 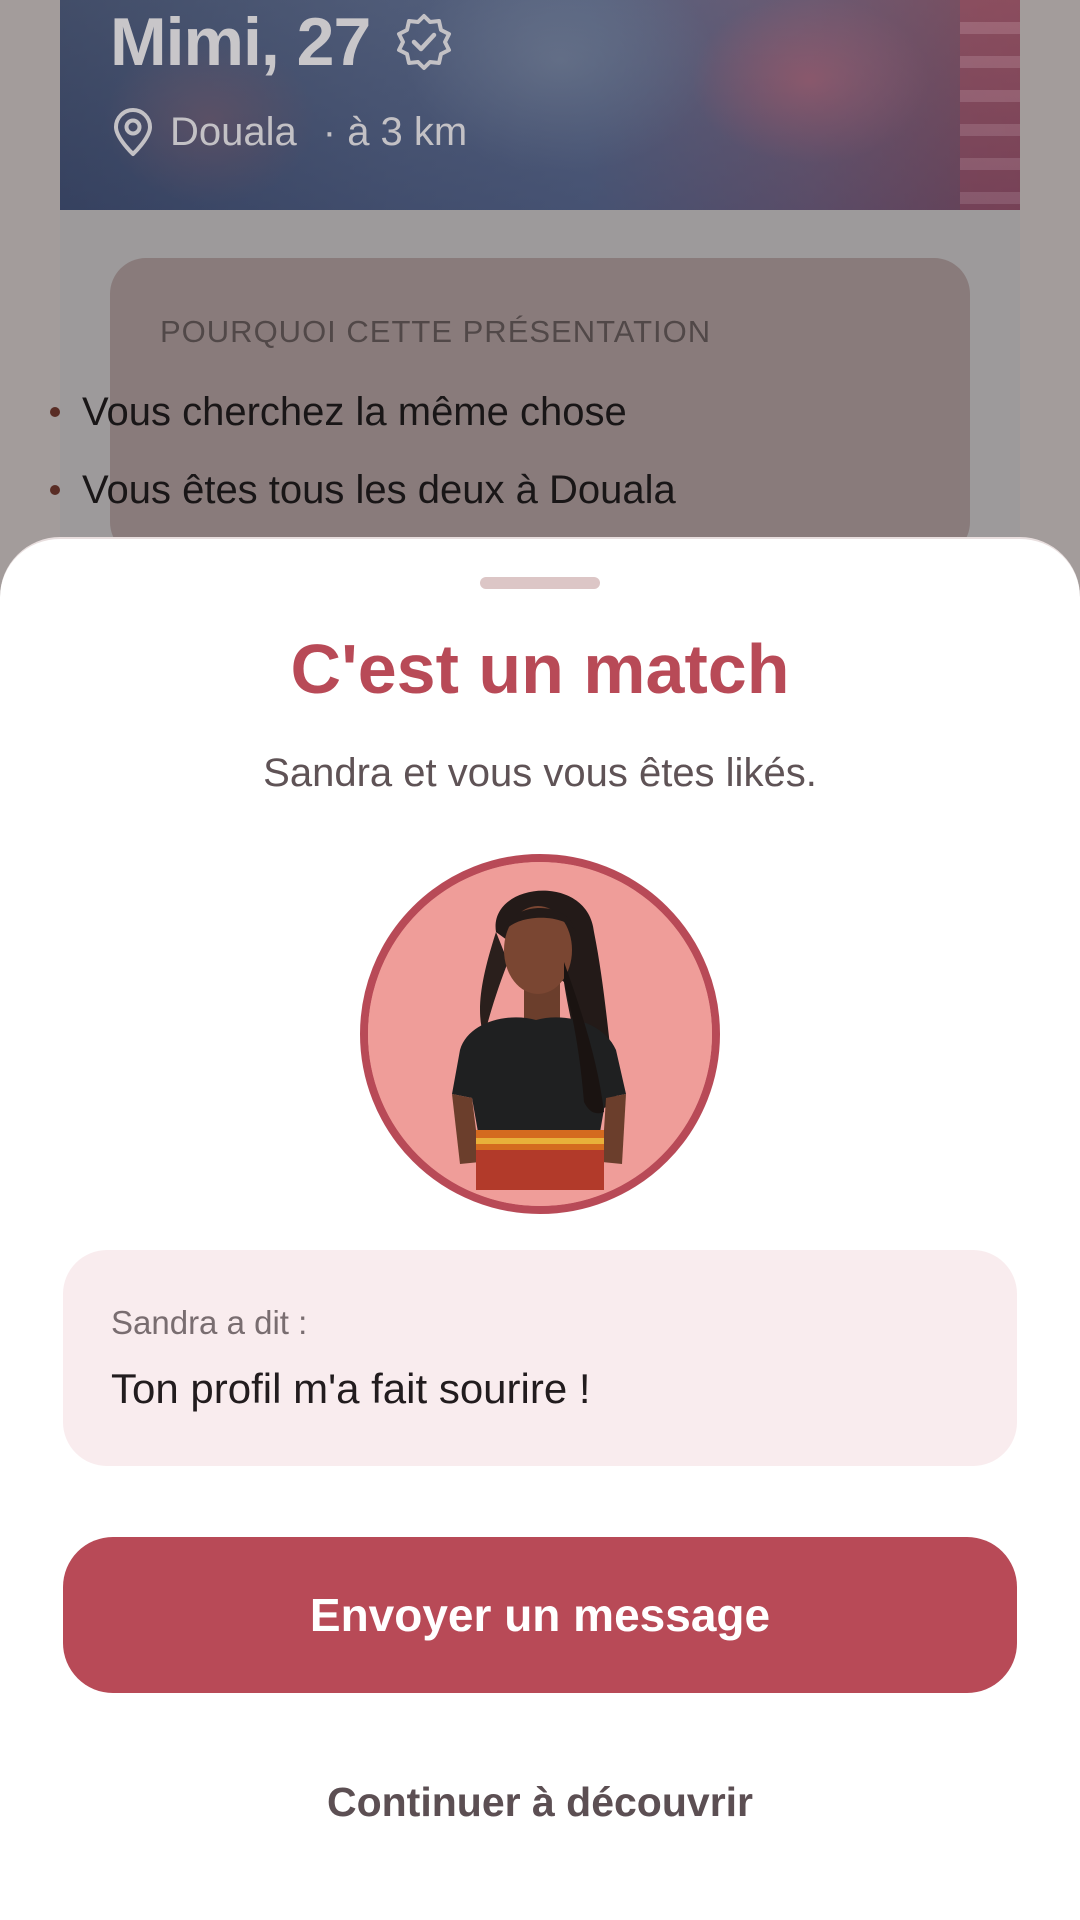 What do you see at coordinates (133, 132) in the screenshot?
I see `location-pin-icon` at bounding box center [133, 132].